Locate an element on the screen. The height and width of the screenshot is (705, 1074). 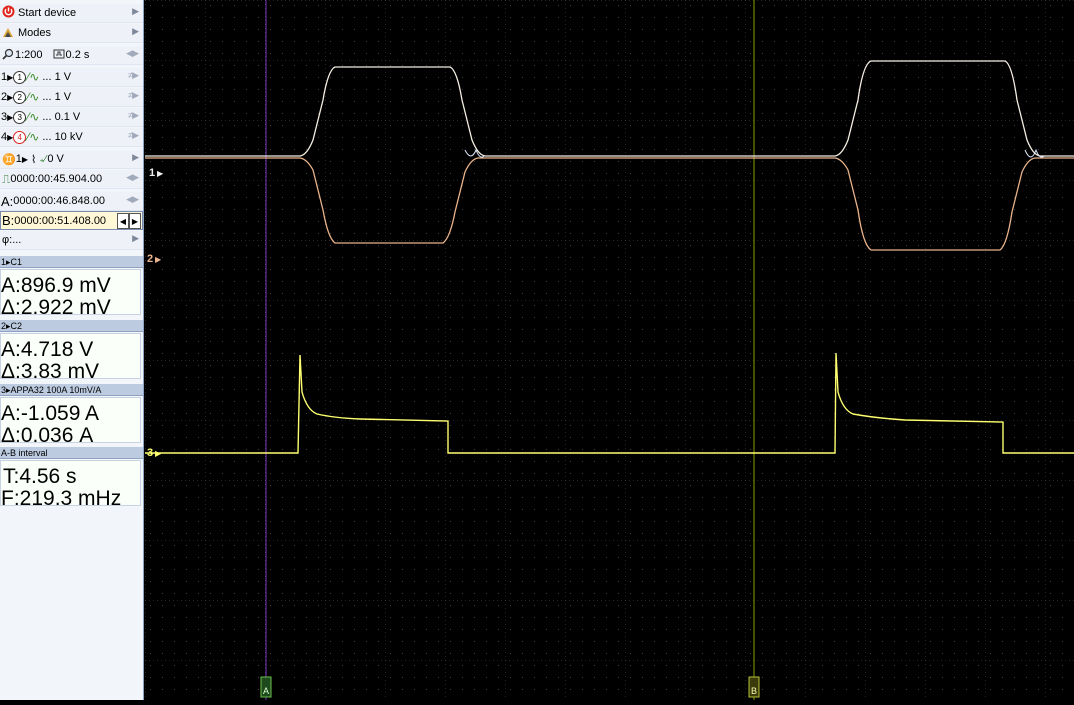
cursor-a-handle: A is located at coordinates (266, 687).